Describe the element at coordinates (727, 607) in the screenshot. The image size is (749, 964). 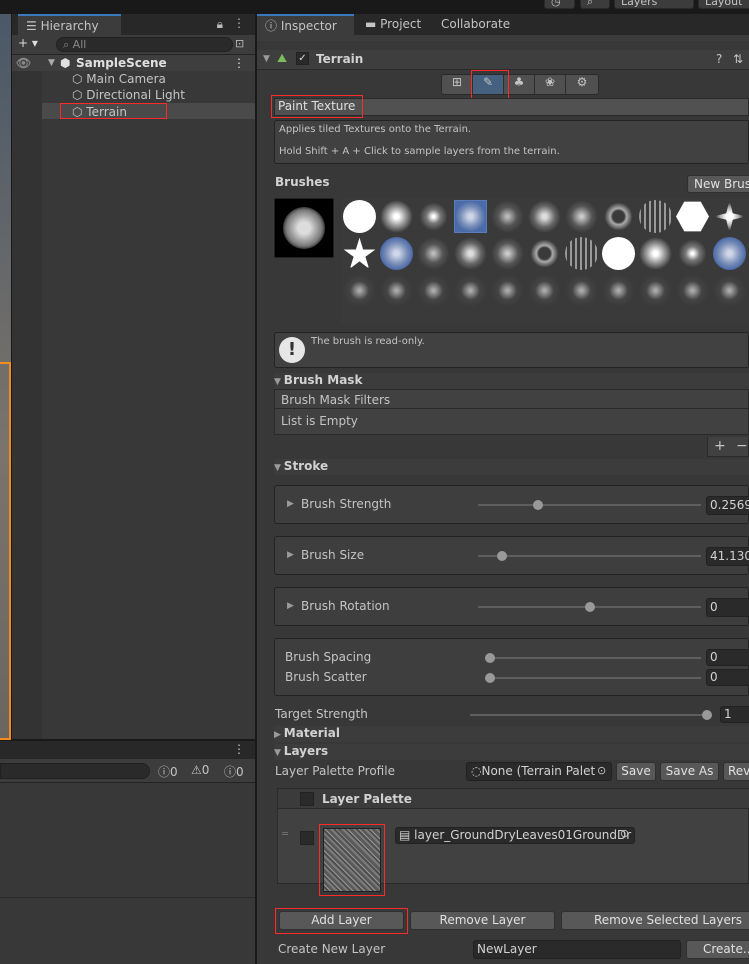
I see `brush-rotation-field: 0` at that location.